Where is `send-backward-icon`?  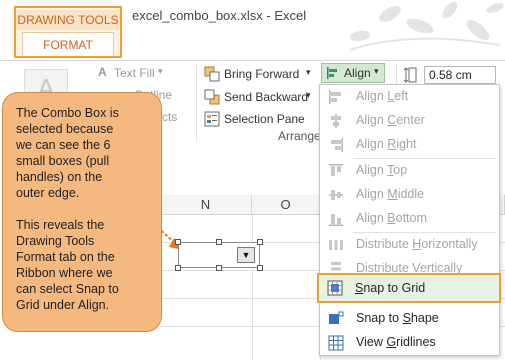
send-backward-icon is located at coordinates (212, 97).